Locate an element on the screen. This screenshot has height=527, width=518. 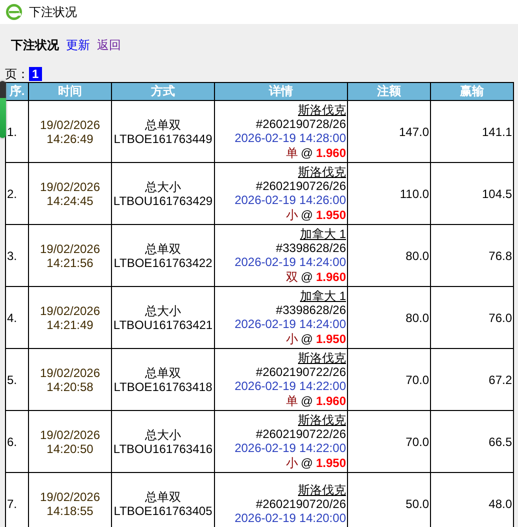
bet-time: 14:20:50 is located at coordinates (70, 449).